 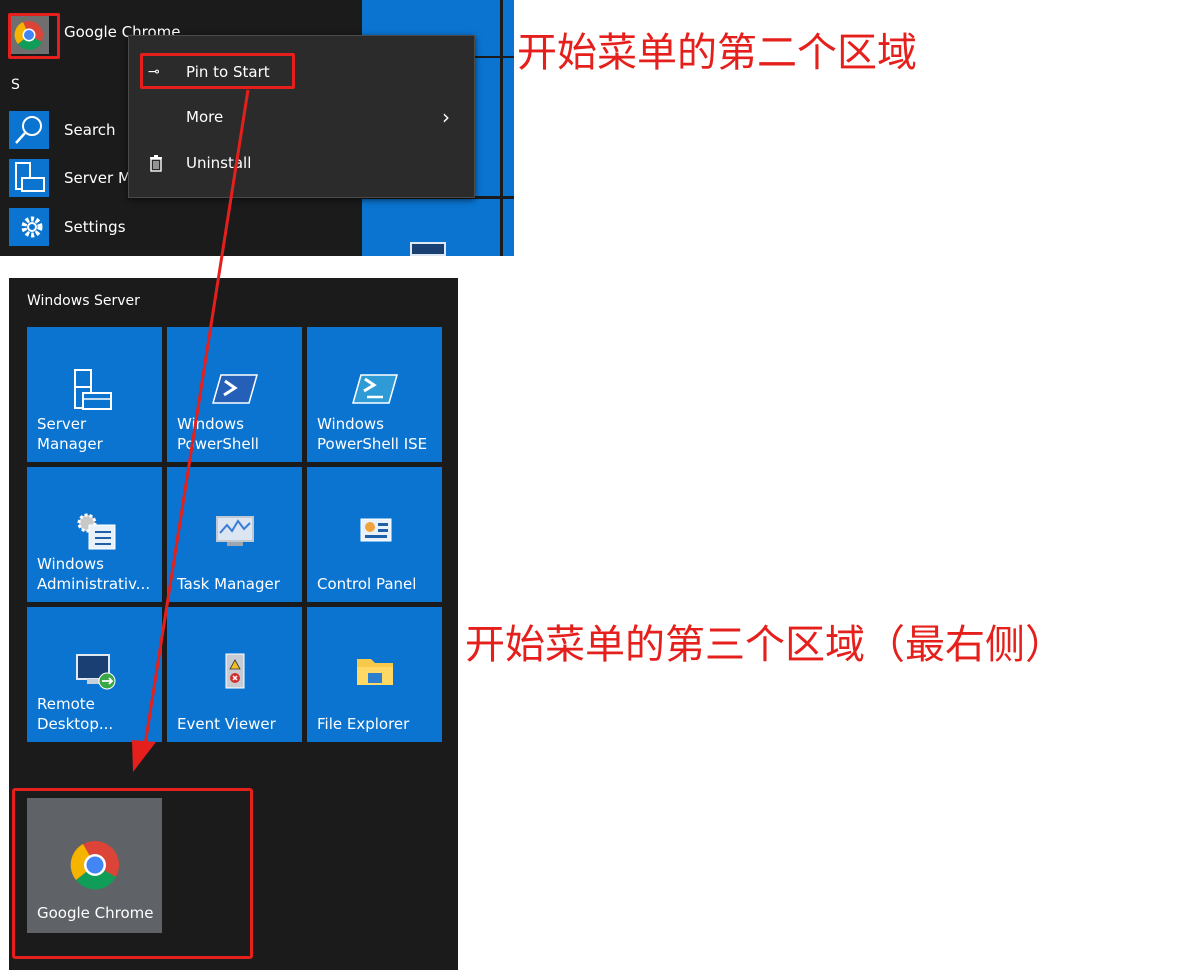 I want to click on tile-windows-powershell: Windows PowerShell, so click(x=234, y=394).